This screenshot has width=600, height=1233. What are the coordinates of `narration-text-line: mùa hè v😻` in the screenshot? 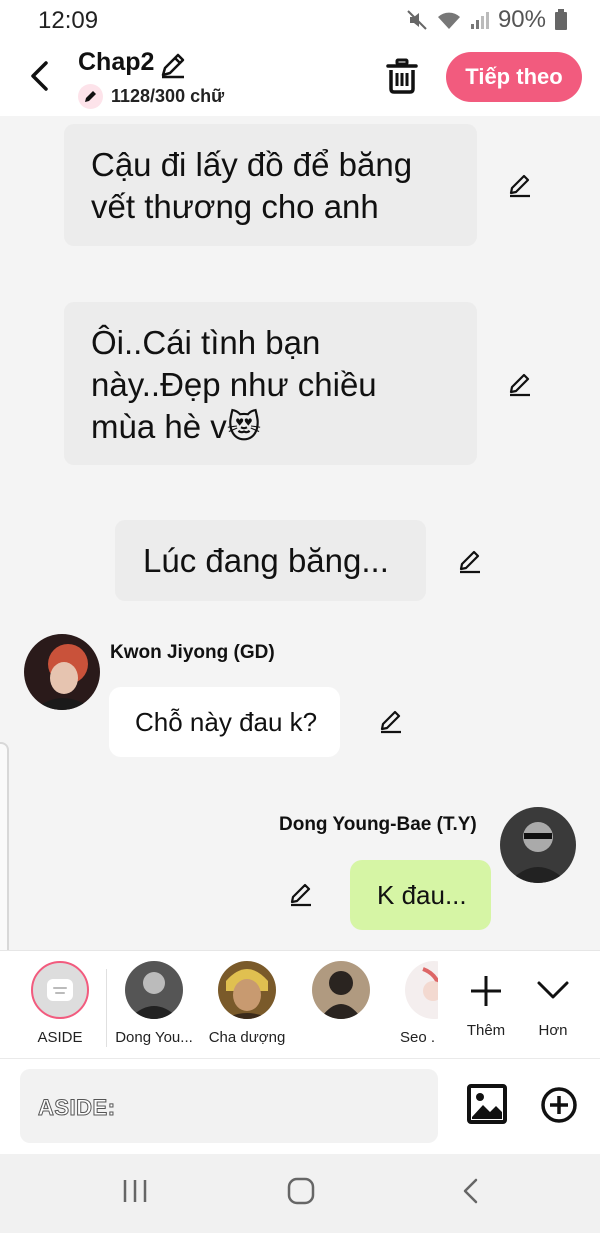 It's located at (176, 427).